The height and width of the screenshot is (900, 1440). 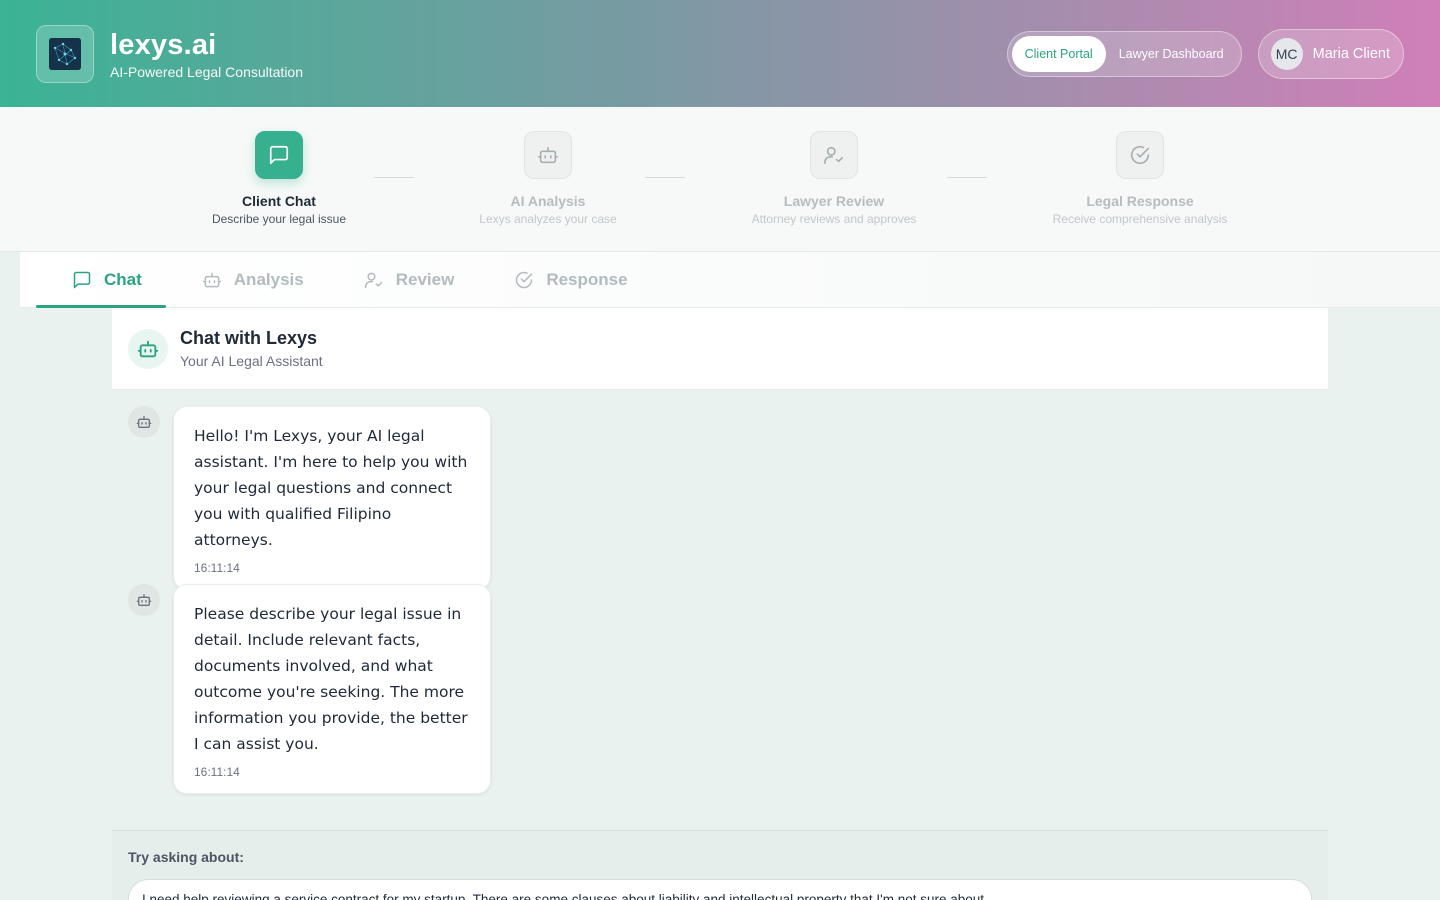 What do you see at coordinates (834, 219) in the screenshot?
I see `step-desc: Attorney reviews and approves` at bounding box center [834, 219].